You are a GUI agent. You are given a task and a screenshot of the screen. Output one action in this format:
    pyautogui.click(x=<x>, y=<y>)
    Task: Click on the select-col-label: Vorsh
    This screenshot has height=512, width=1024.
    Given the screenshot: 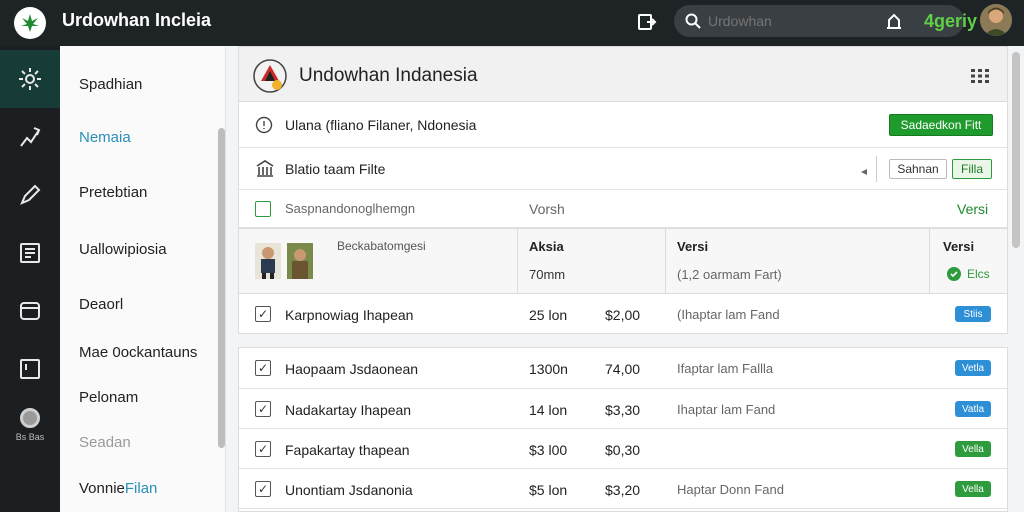 What is the action you would take?
    pyautogui.click(x=547, y=209)
    